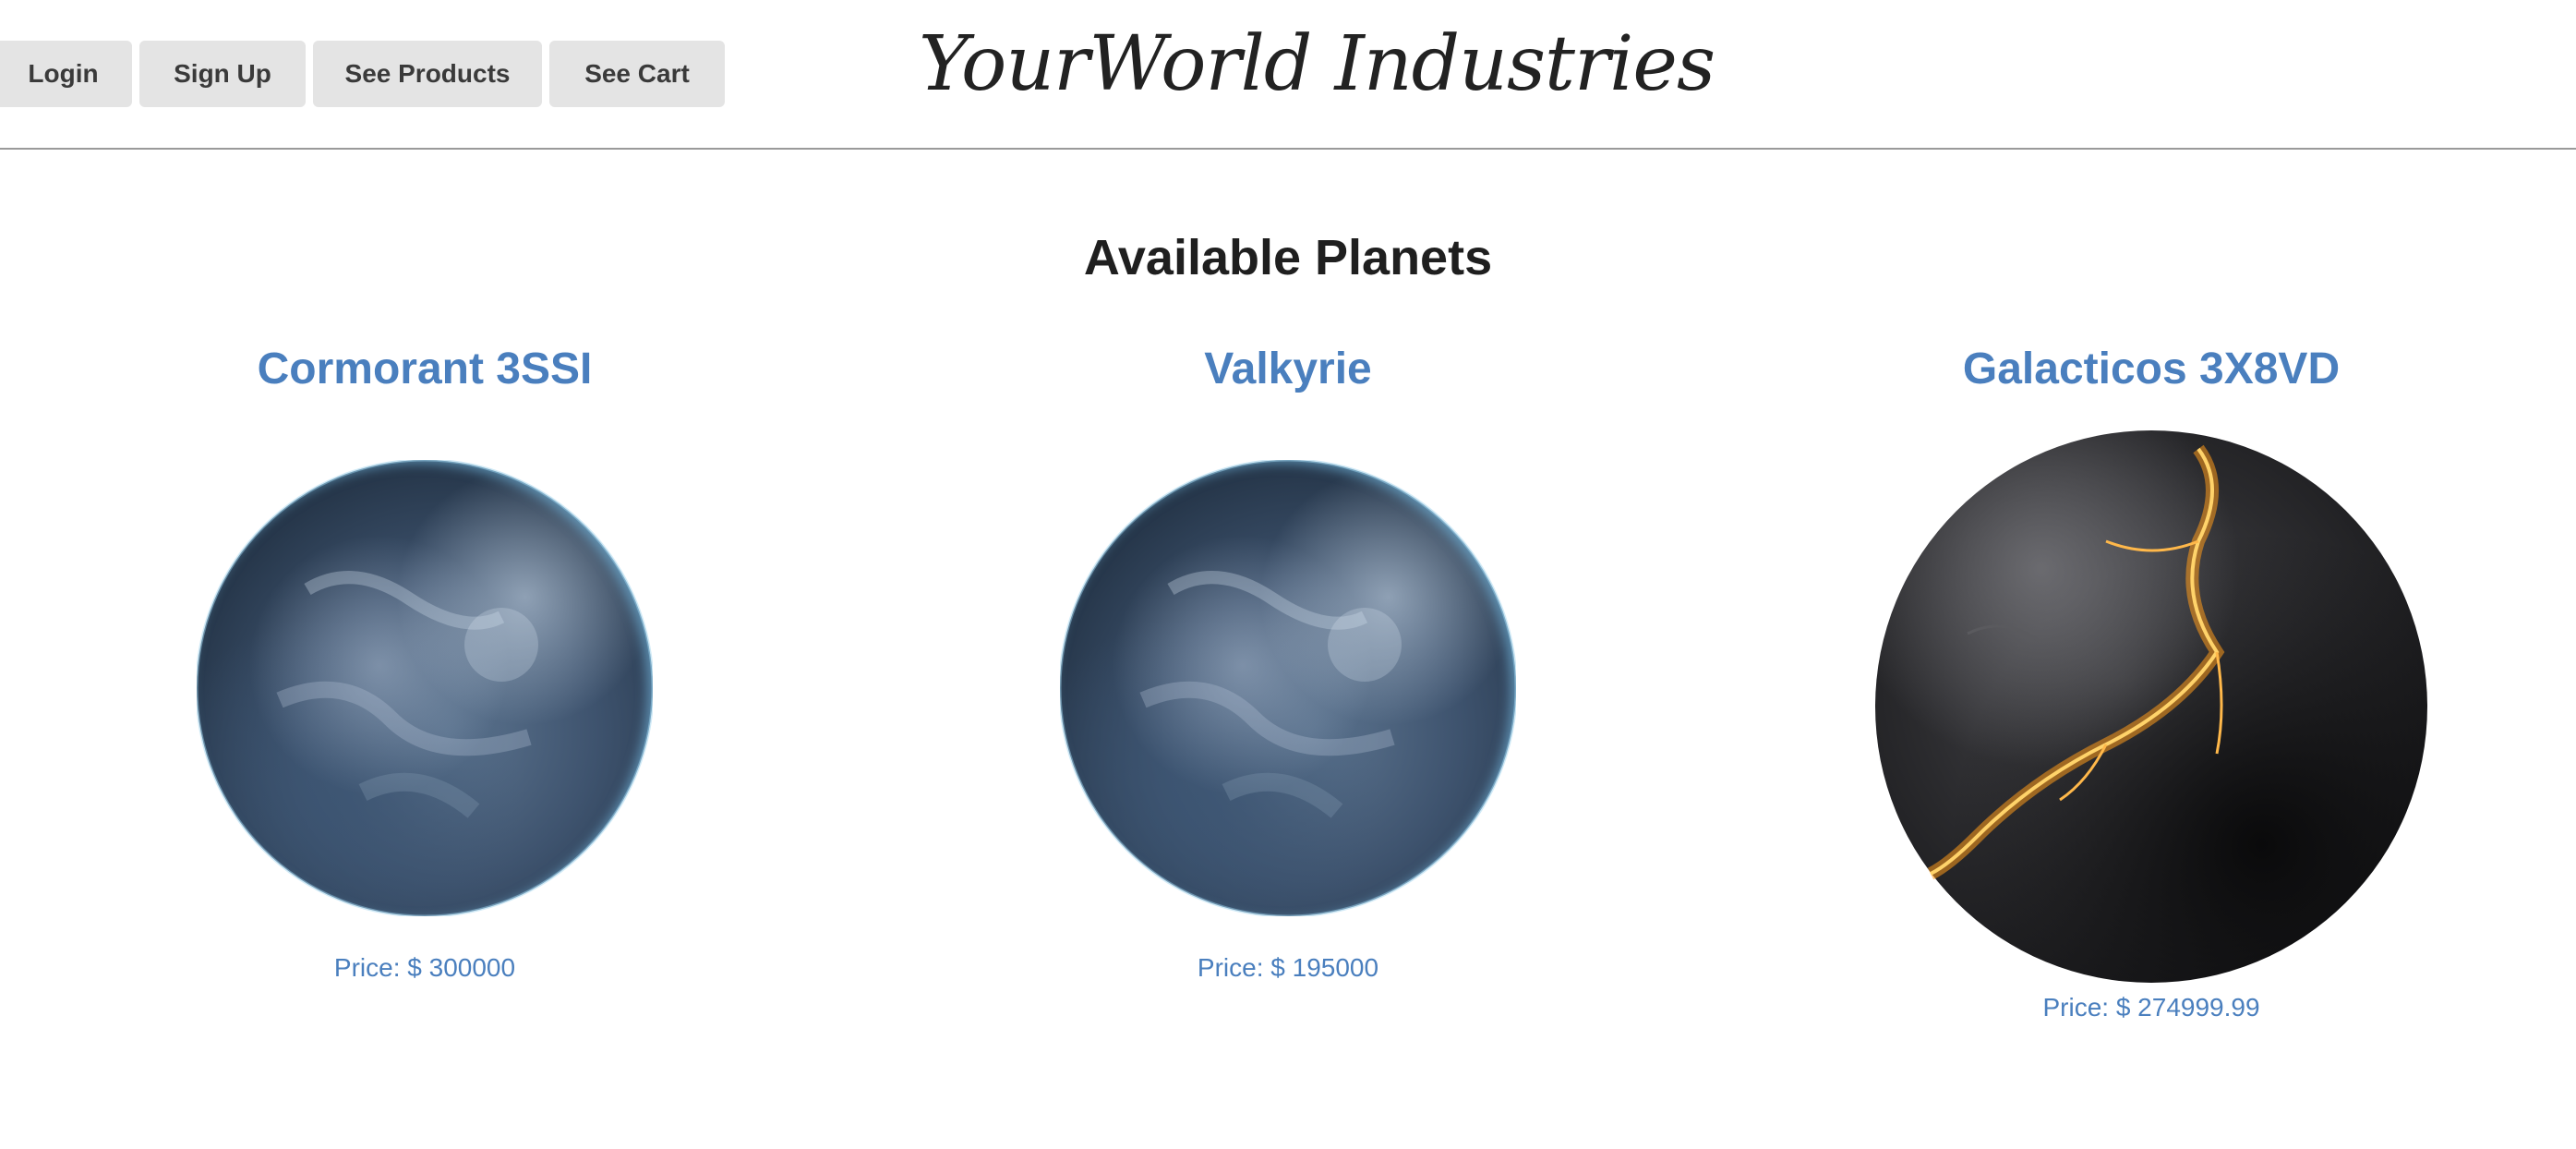  What do you see at coordinates (2151, 376) in the screenshot?
I see `product-title: Galacticos 3X8VD` at bounding box center [2151, 376].